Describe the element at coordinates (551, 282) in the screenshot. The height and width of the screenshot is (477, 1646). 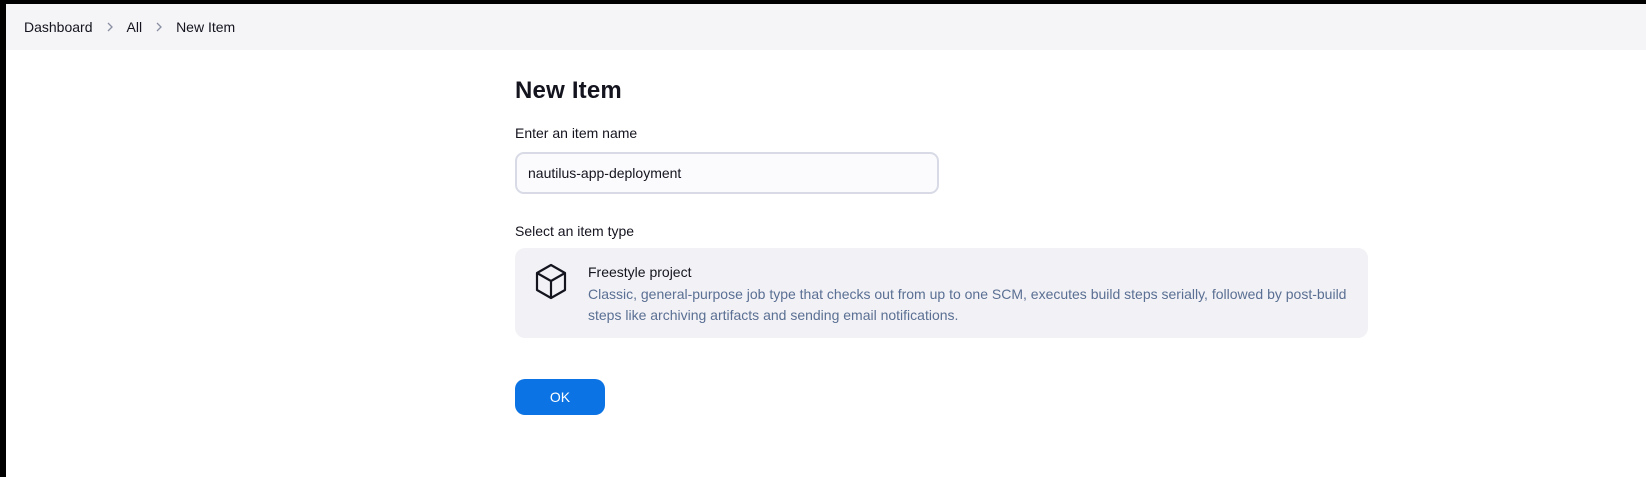
I see `cube-icon` at that location.